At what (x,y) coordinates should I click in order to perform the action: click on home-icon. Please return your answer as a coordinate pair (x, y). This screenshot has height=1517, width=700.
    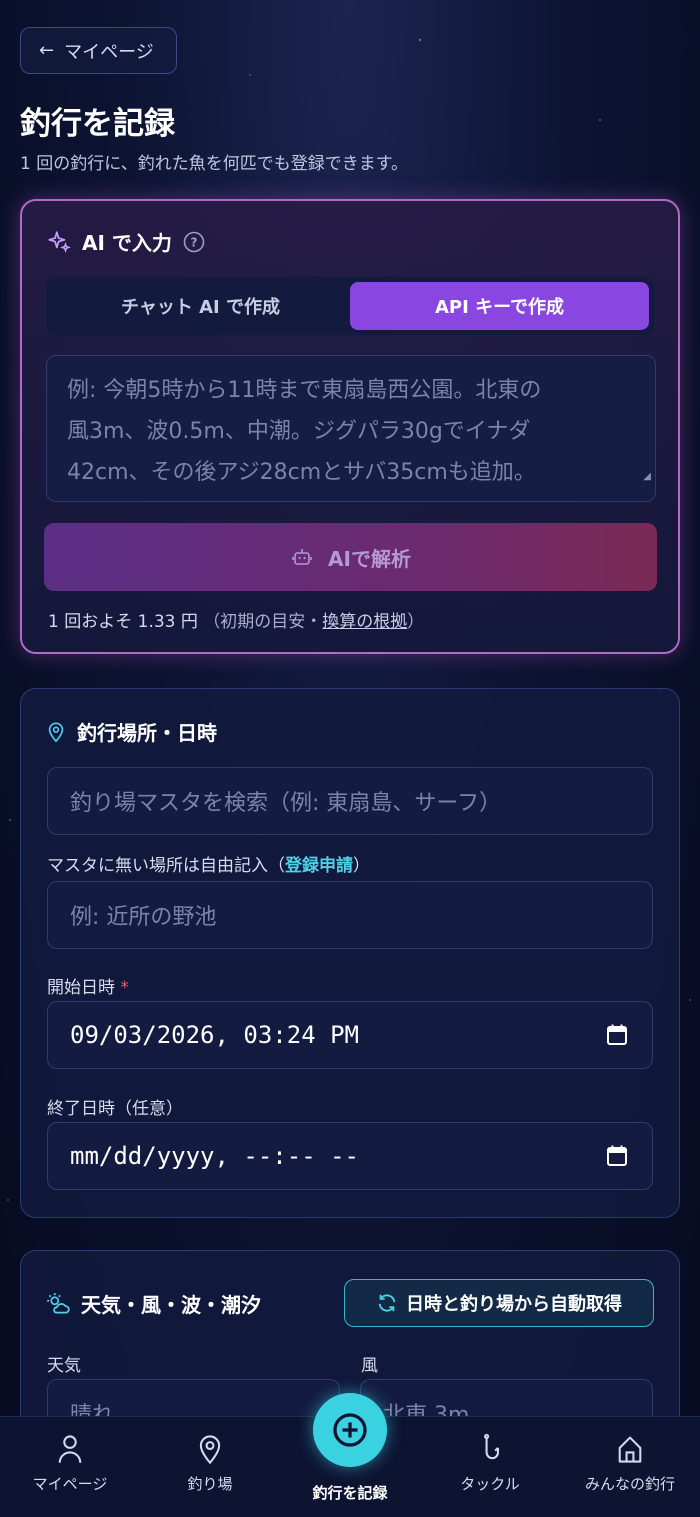
    Looking at the image, I should click on (630, 1449).